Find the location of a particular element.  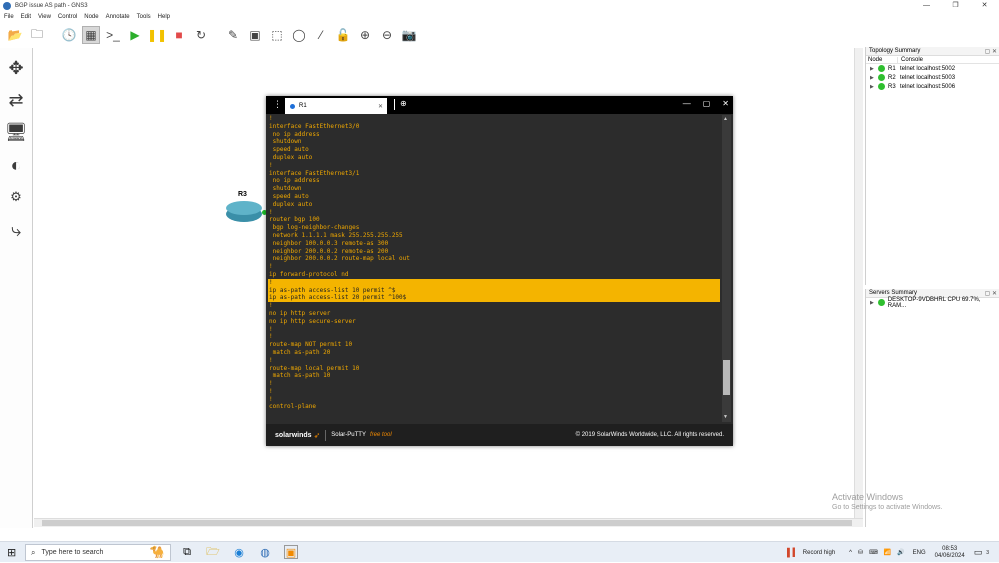

search-highlight-icon: 🐪 is located at coordinates (157, 552).